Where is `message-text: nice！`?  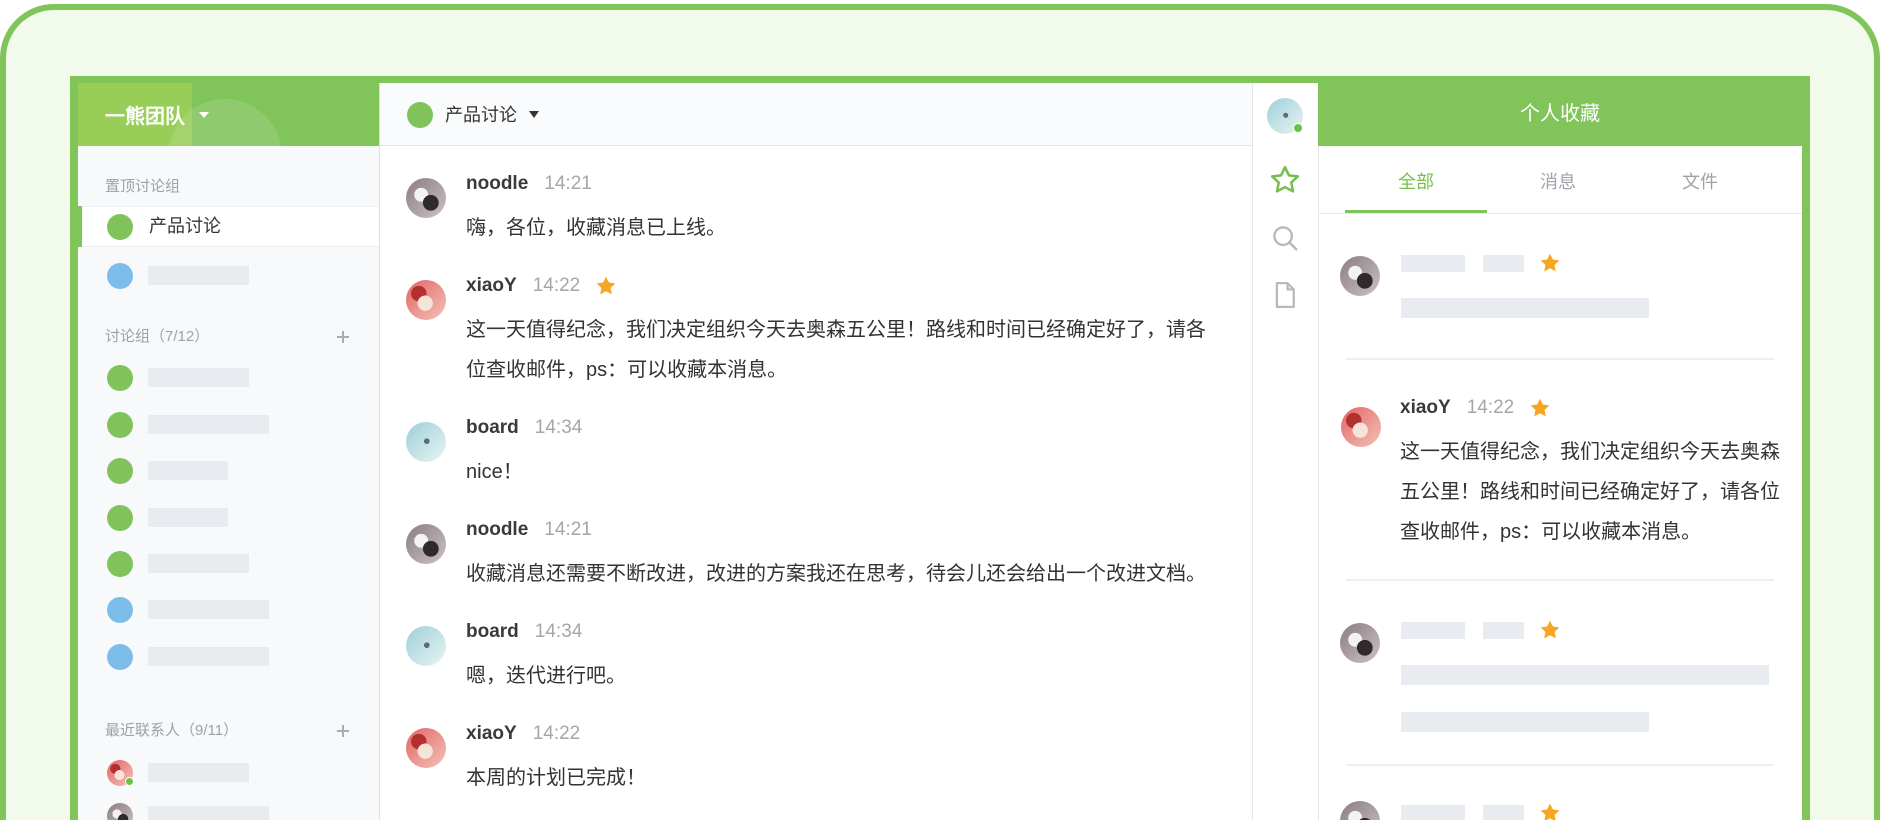 message-text: nice！ is located at coordinates (494, 472).